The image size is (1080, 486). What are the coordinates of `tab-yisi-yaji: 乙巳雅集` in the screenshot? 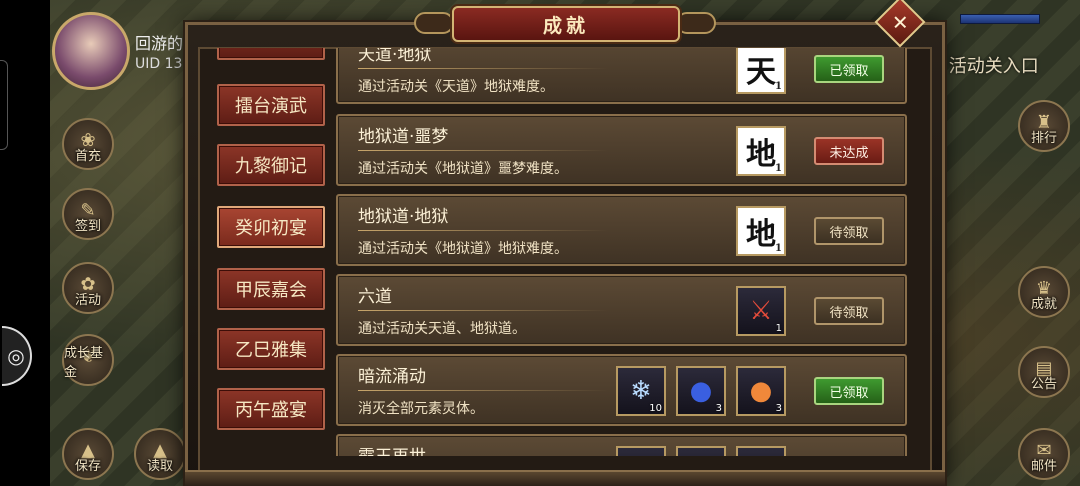 It's located at (271, 349).